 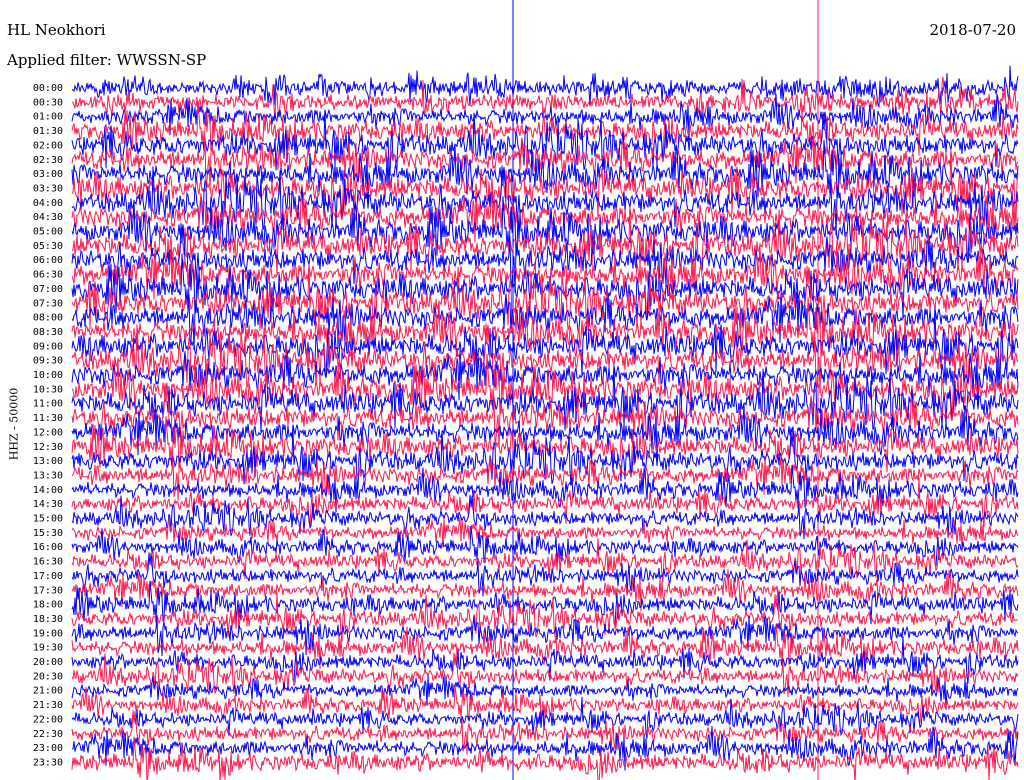 What do you see at coordinates (48, 188) in the screenshot?
I see `time-tick-label: 03:30` at bounding box center [48, 188].